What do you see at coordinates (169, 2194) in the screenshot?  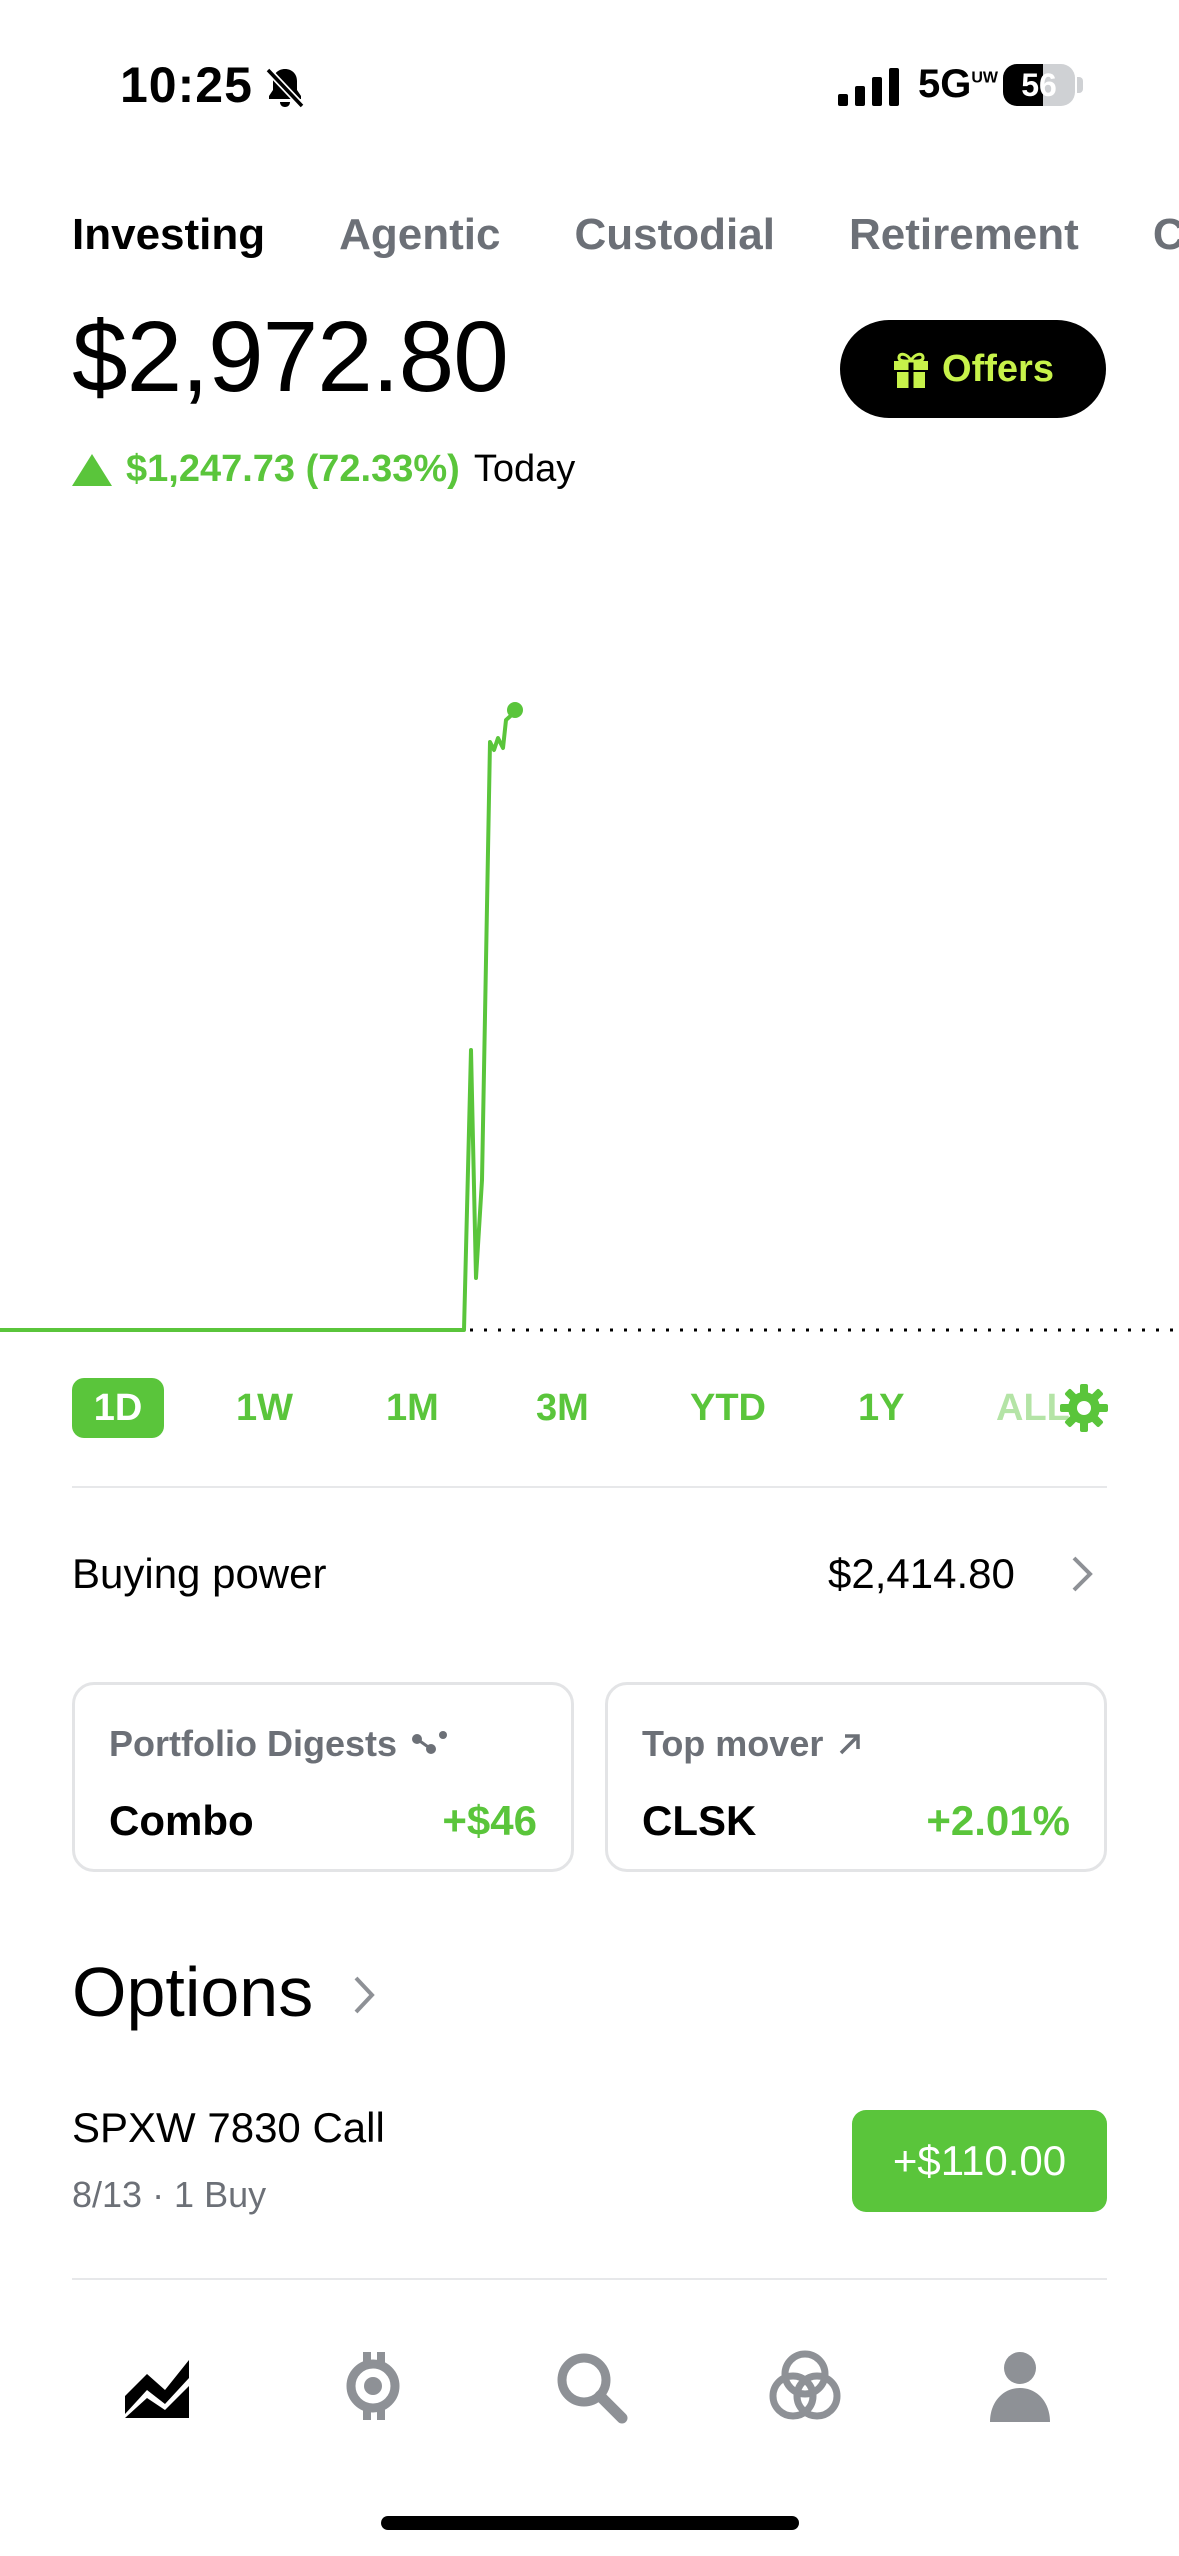 I see `option-details: 8/13 · 1 Buy` at bounding box center [169, 2194].